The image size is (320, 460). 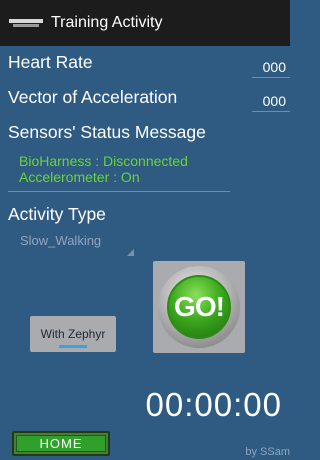 I want to click on acceleration-value: 000, so click(x=271, y=100).